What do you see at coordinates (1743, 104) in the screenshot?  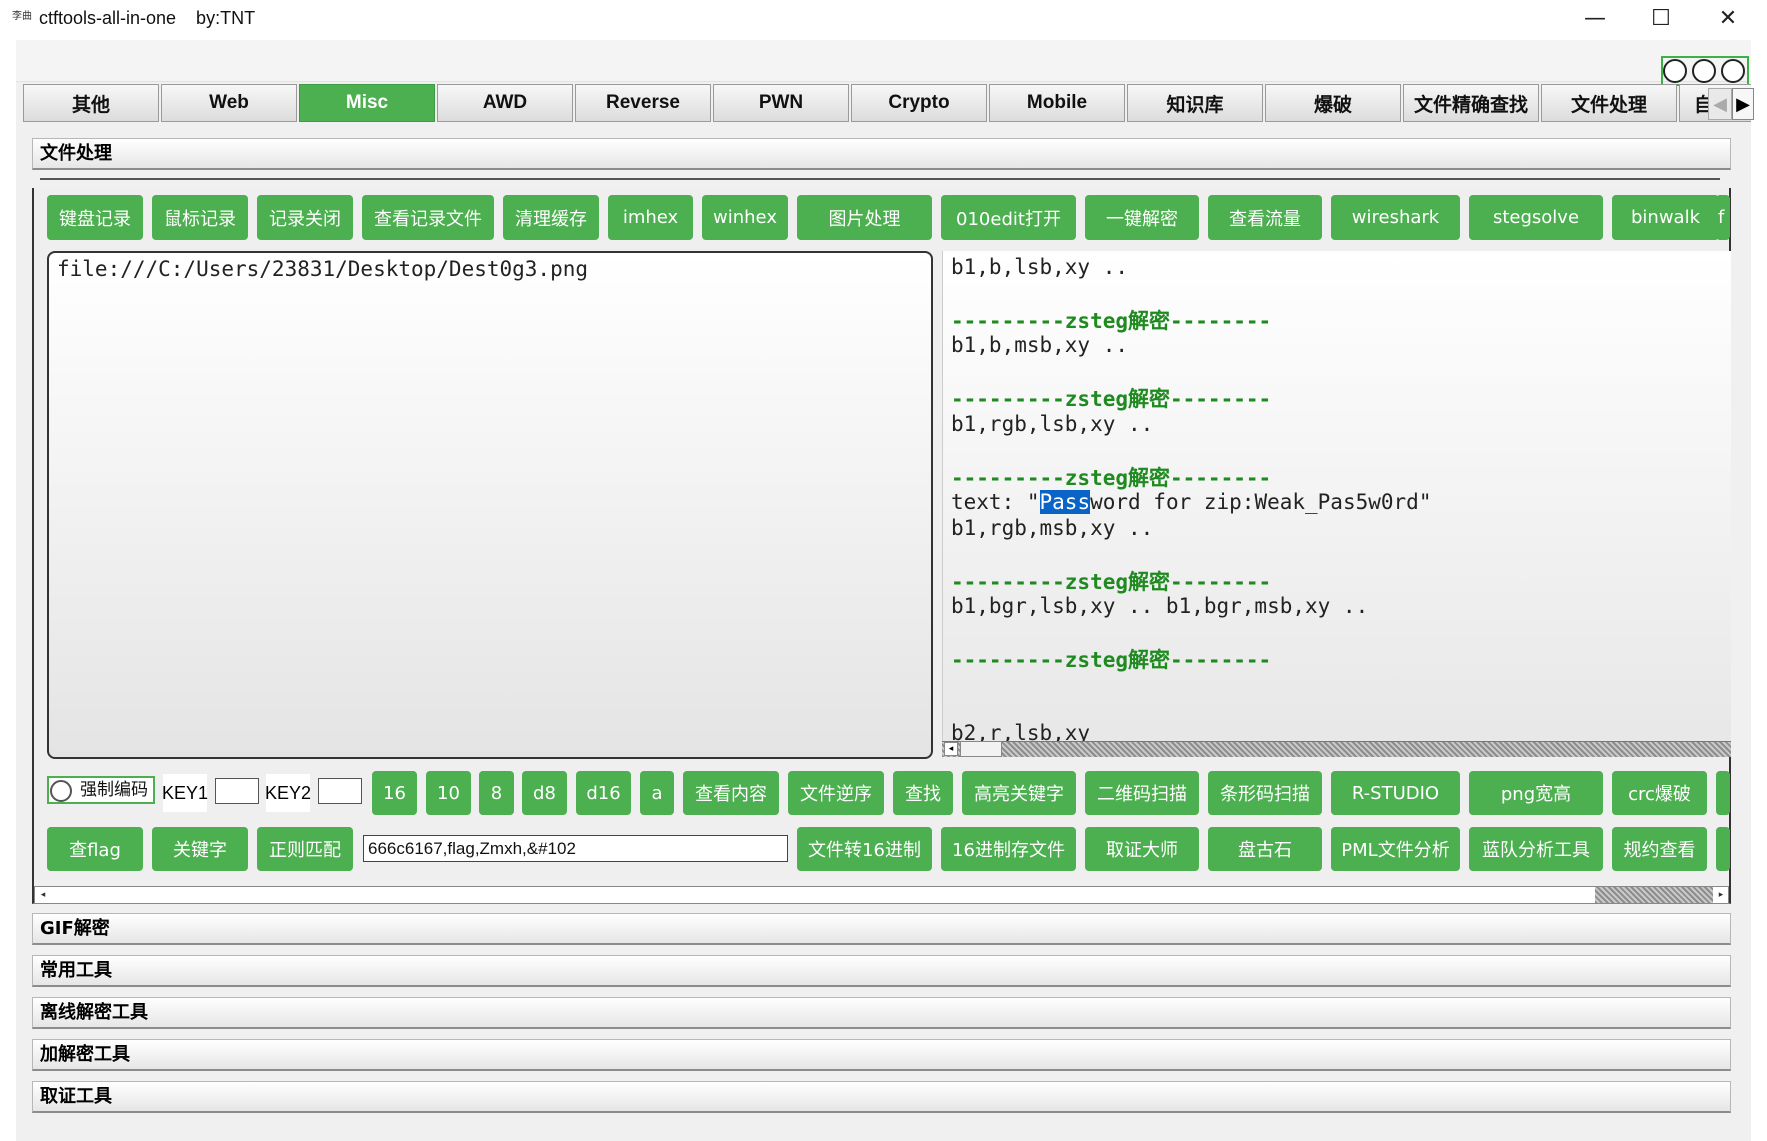 I see `tab-scroll-right-icon: ▶` at bounding box center [1743, 104].